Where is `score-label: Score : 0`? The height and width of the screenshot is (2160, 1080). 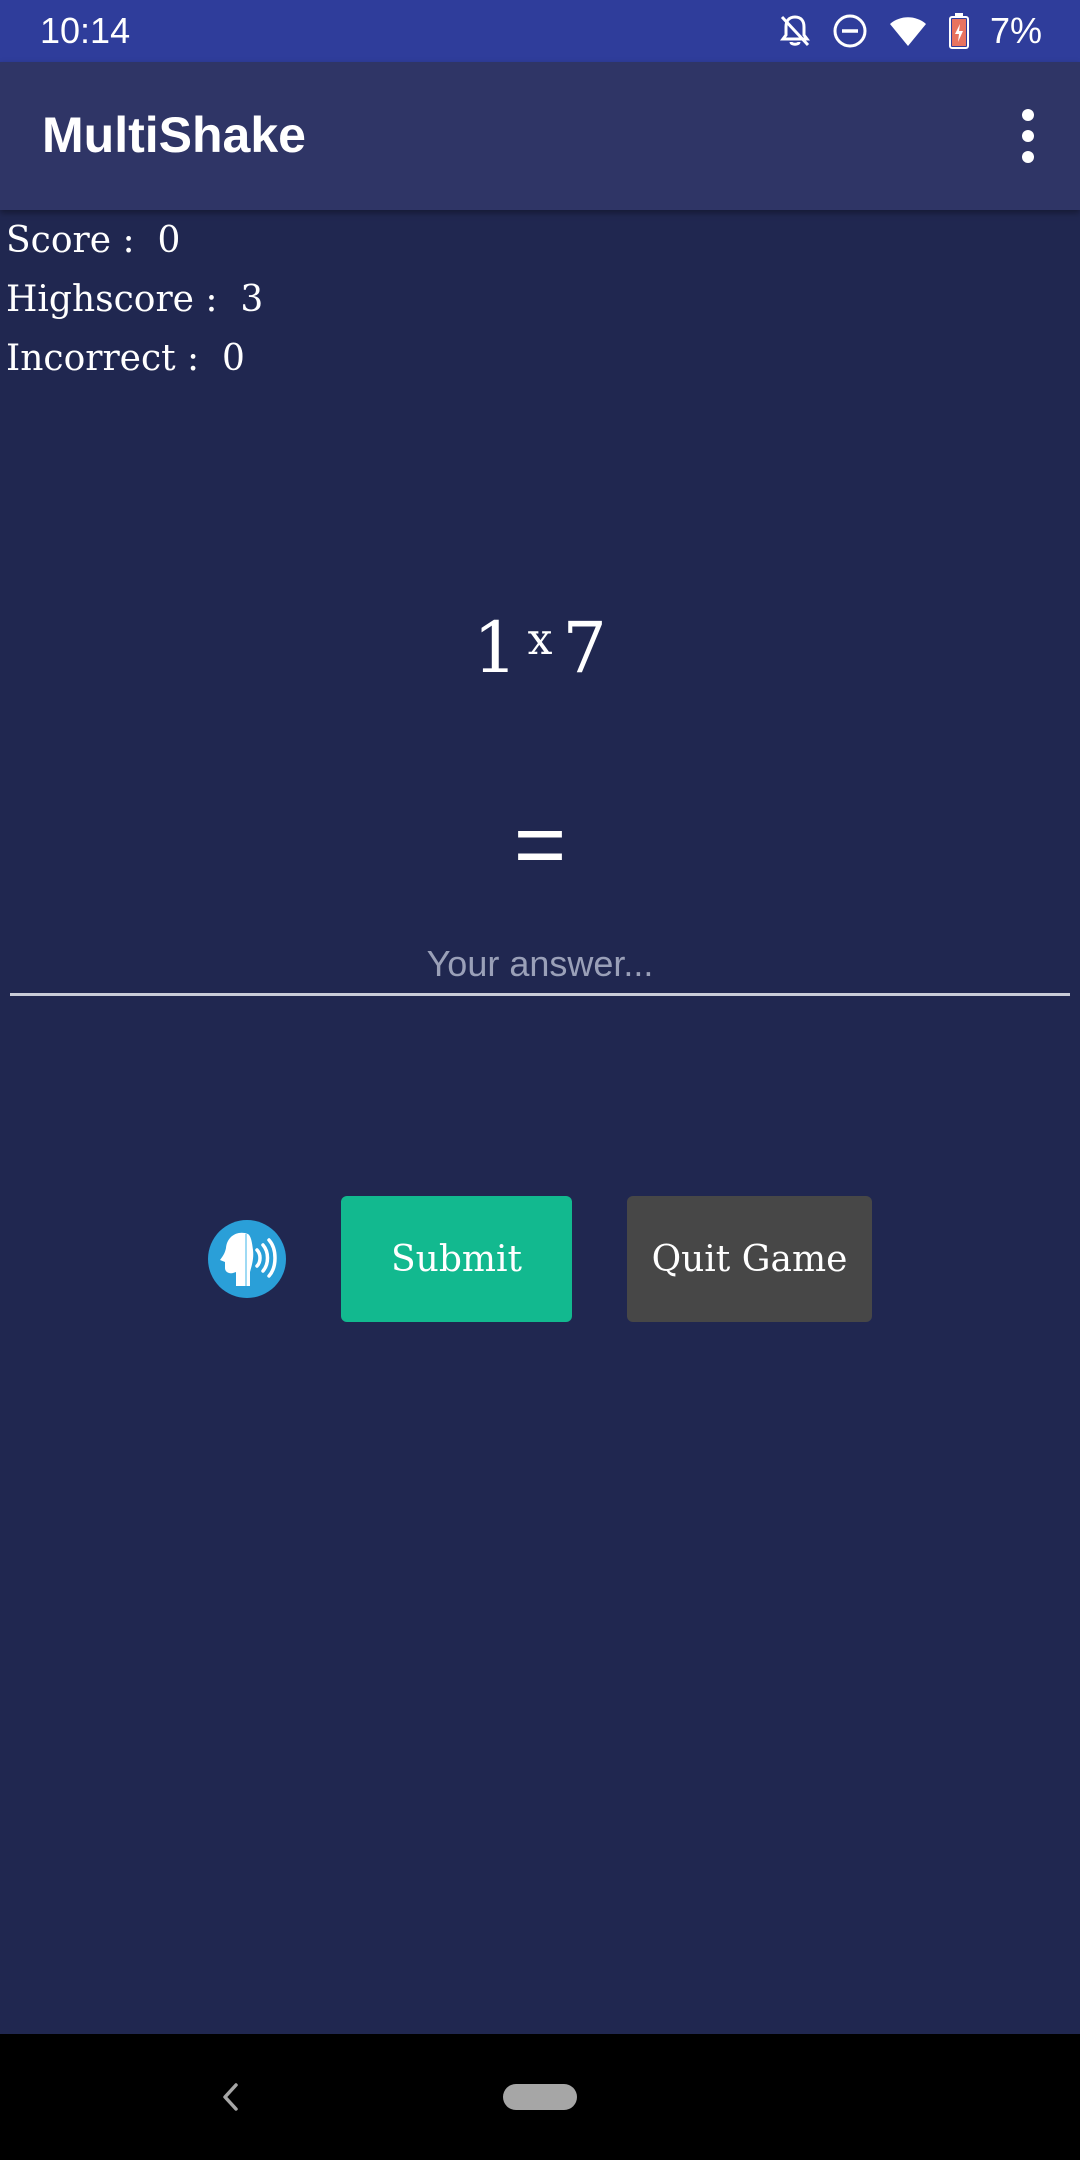 score-label: Score : 0 is located at coordinates (93, 240).